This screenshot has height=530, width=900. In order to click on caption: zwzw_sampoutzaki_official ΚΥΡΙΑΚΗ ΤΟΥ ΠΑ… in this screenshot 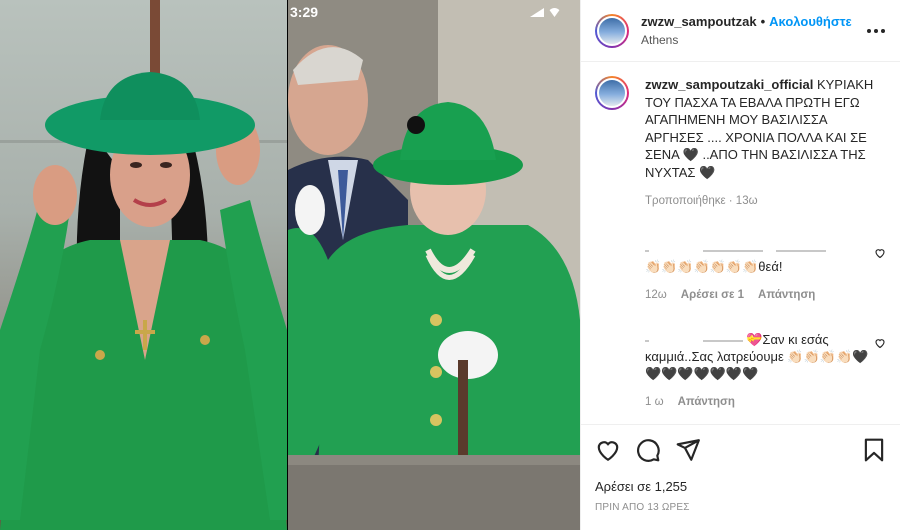, I will do `click(740, 141)`.